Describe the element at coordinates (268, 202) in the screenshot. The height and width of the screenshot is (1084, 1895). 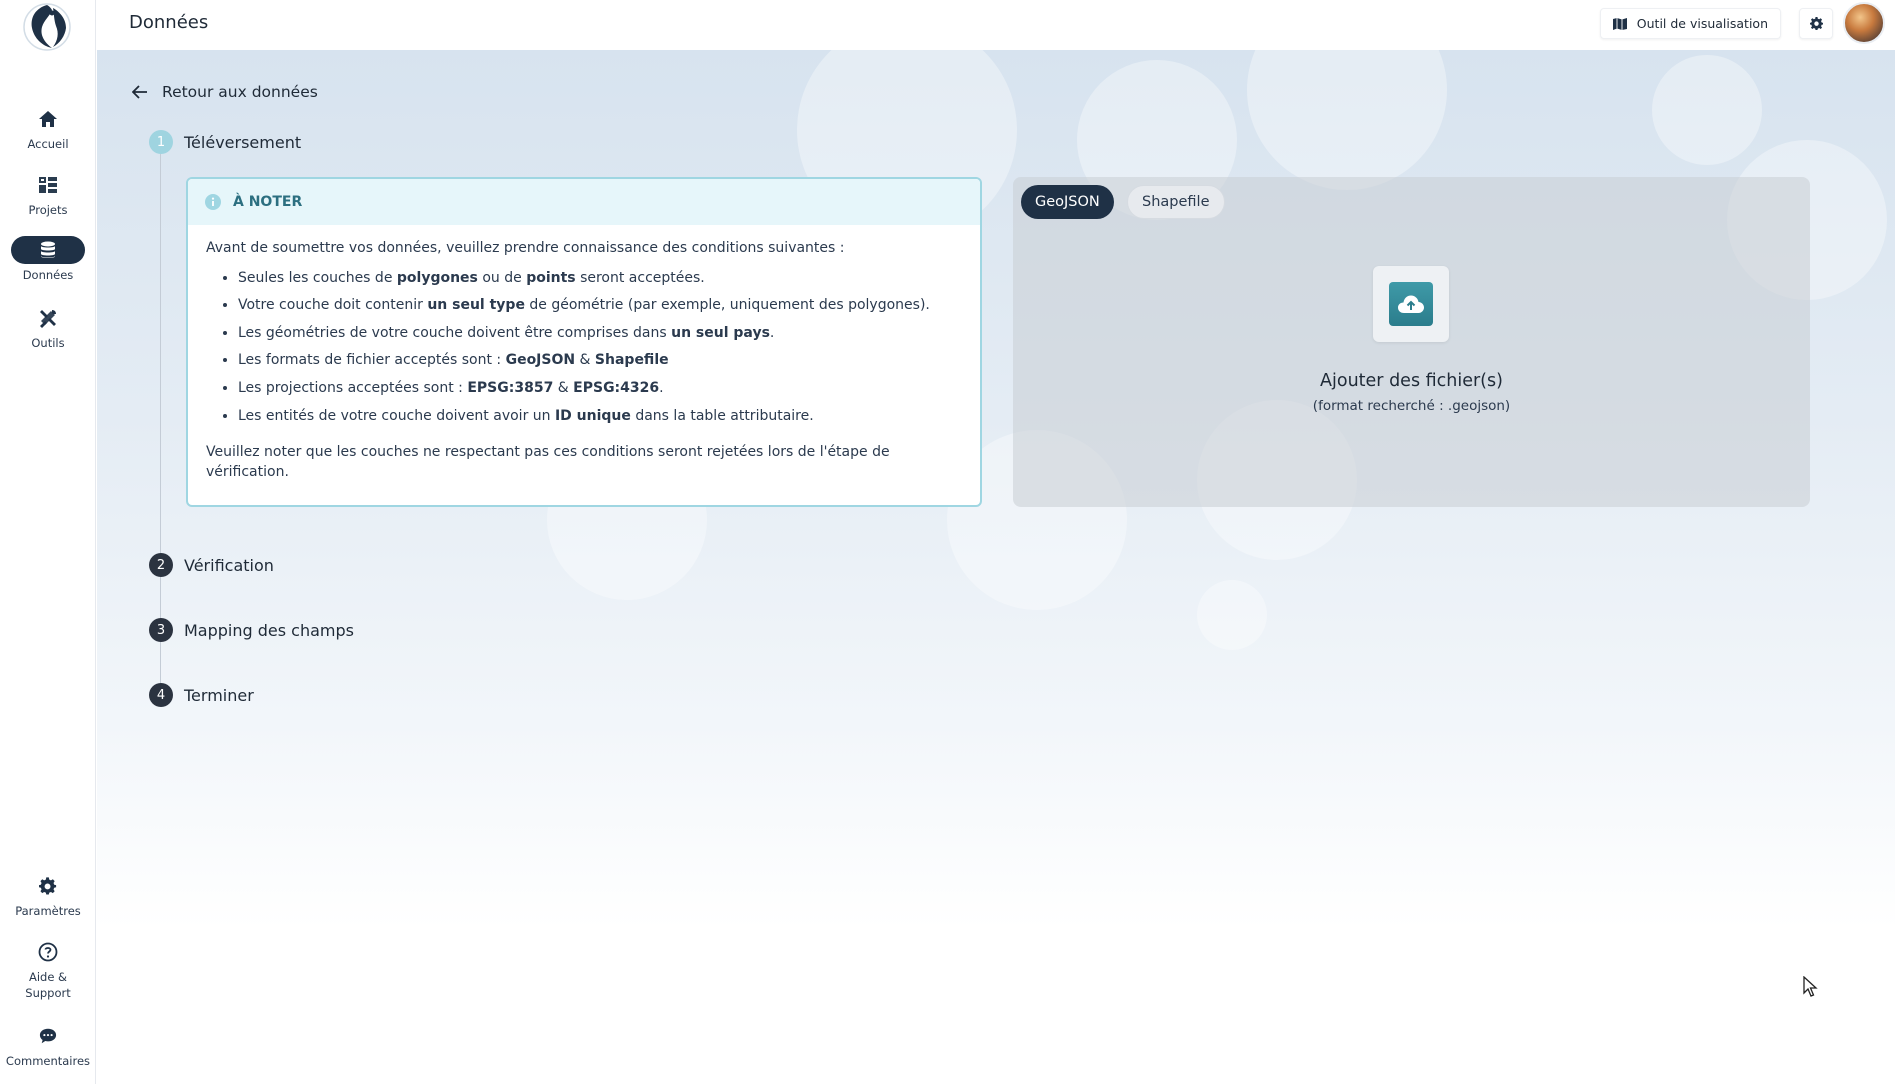
I see `note-title: À NOTER` at that location.